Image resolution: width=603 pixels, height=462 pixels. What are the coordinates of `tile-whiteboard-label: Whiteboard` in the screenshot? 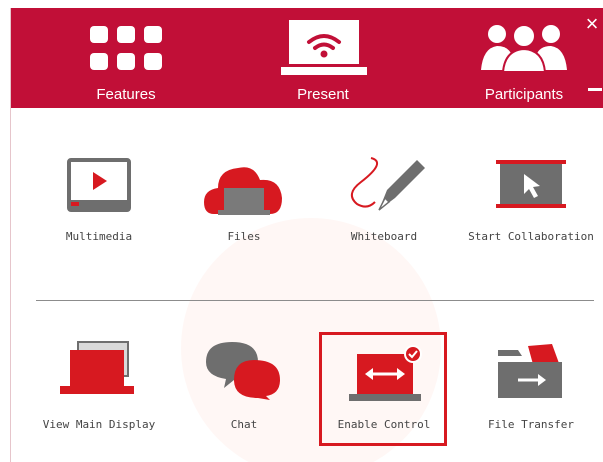 It's located at (384, 236).